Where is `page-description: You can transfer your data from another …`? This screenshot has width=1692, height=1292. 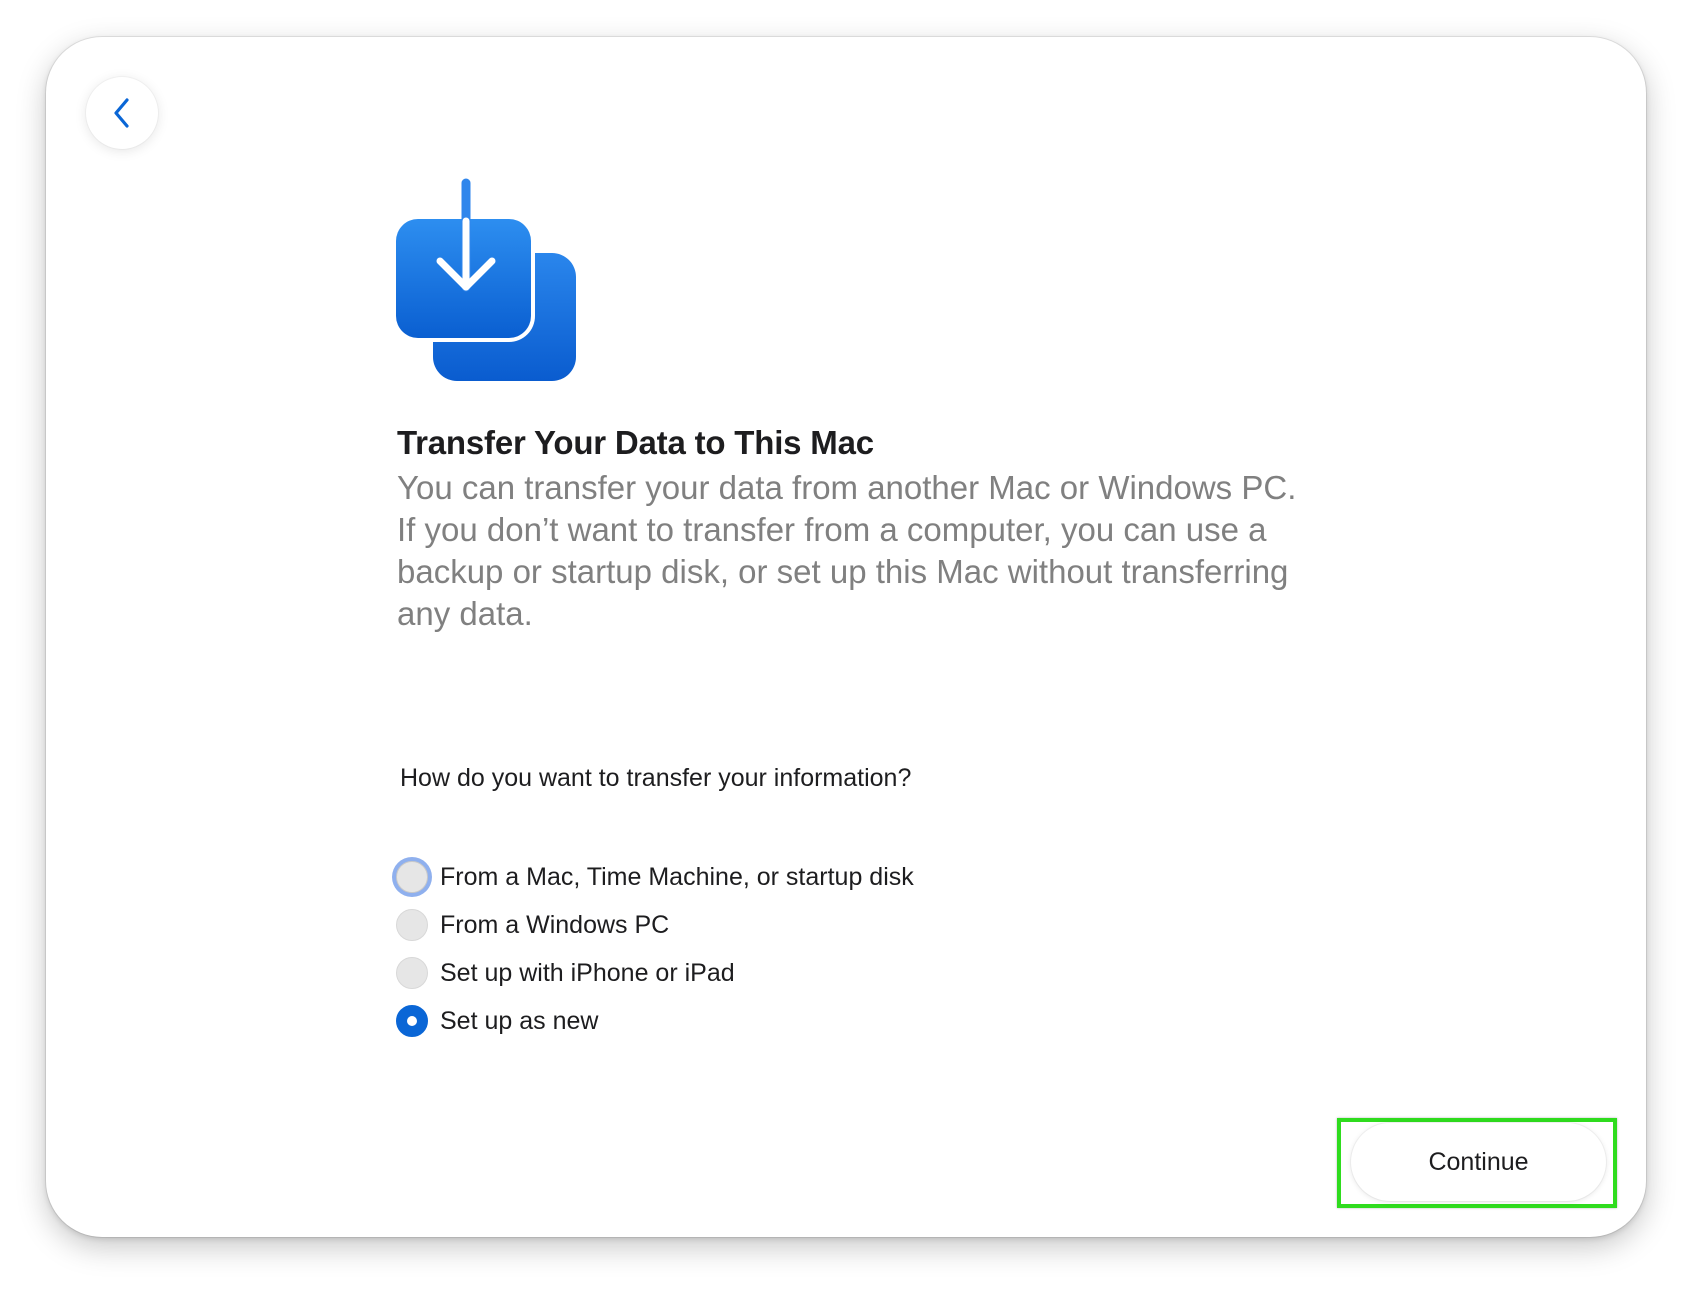 page-description: You can transfer your data from another … is located at coordinates (847, 550).